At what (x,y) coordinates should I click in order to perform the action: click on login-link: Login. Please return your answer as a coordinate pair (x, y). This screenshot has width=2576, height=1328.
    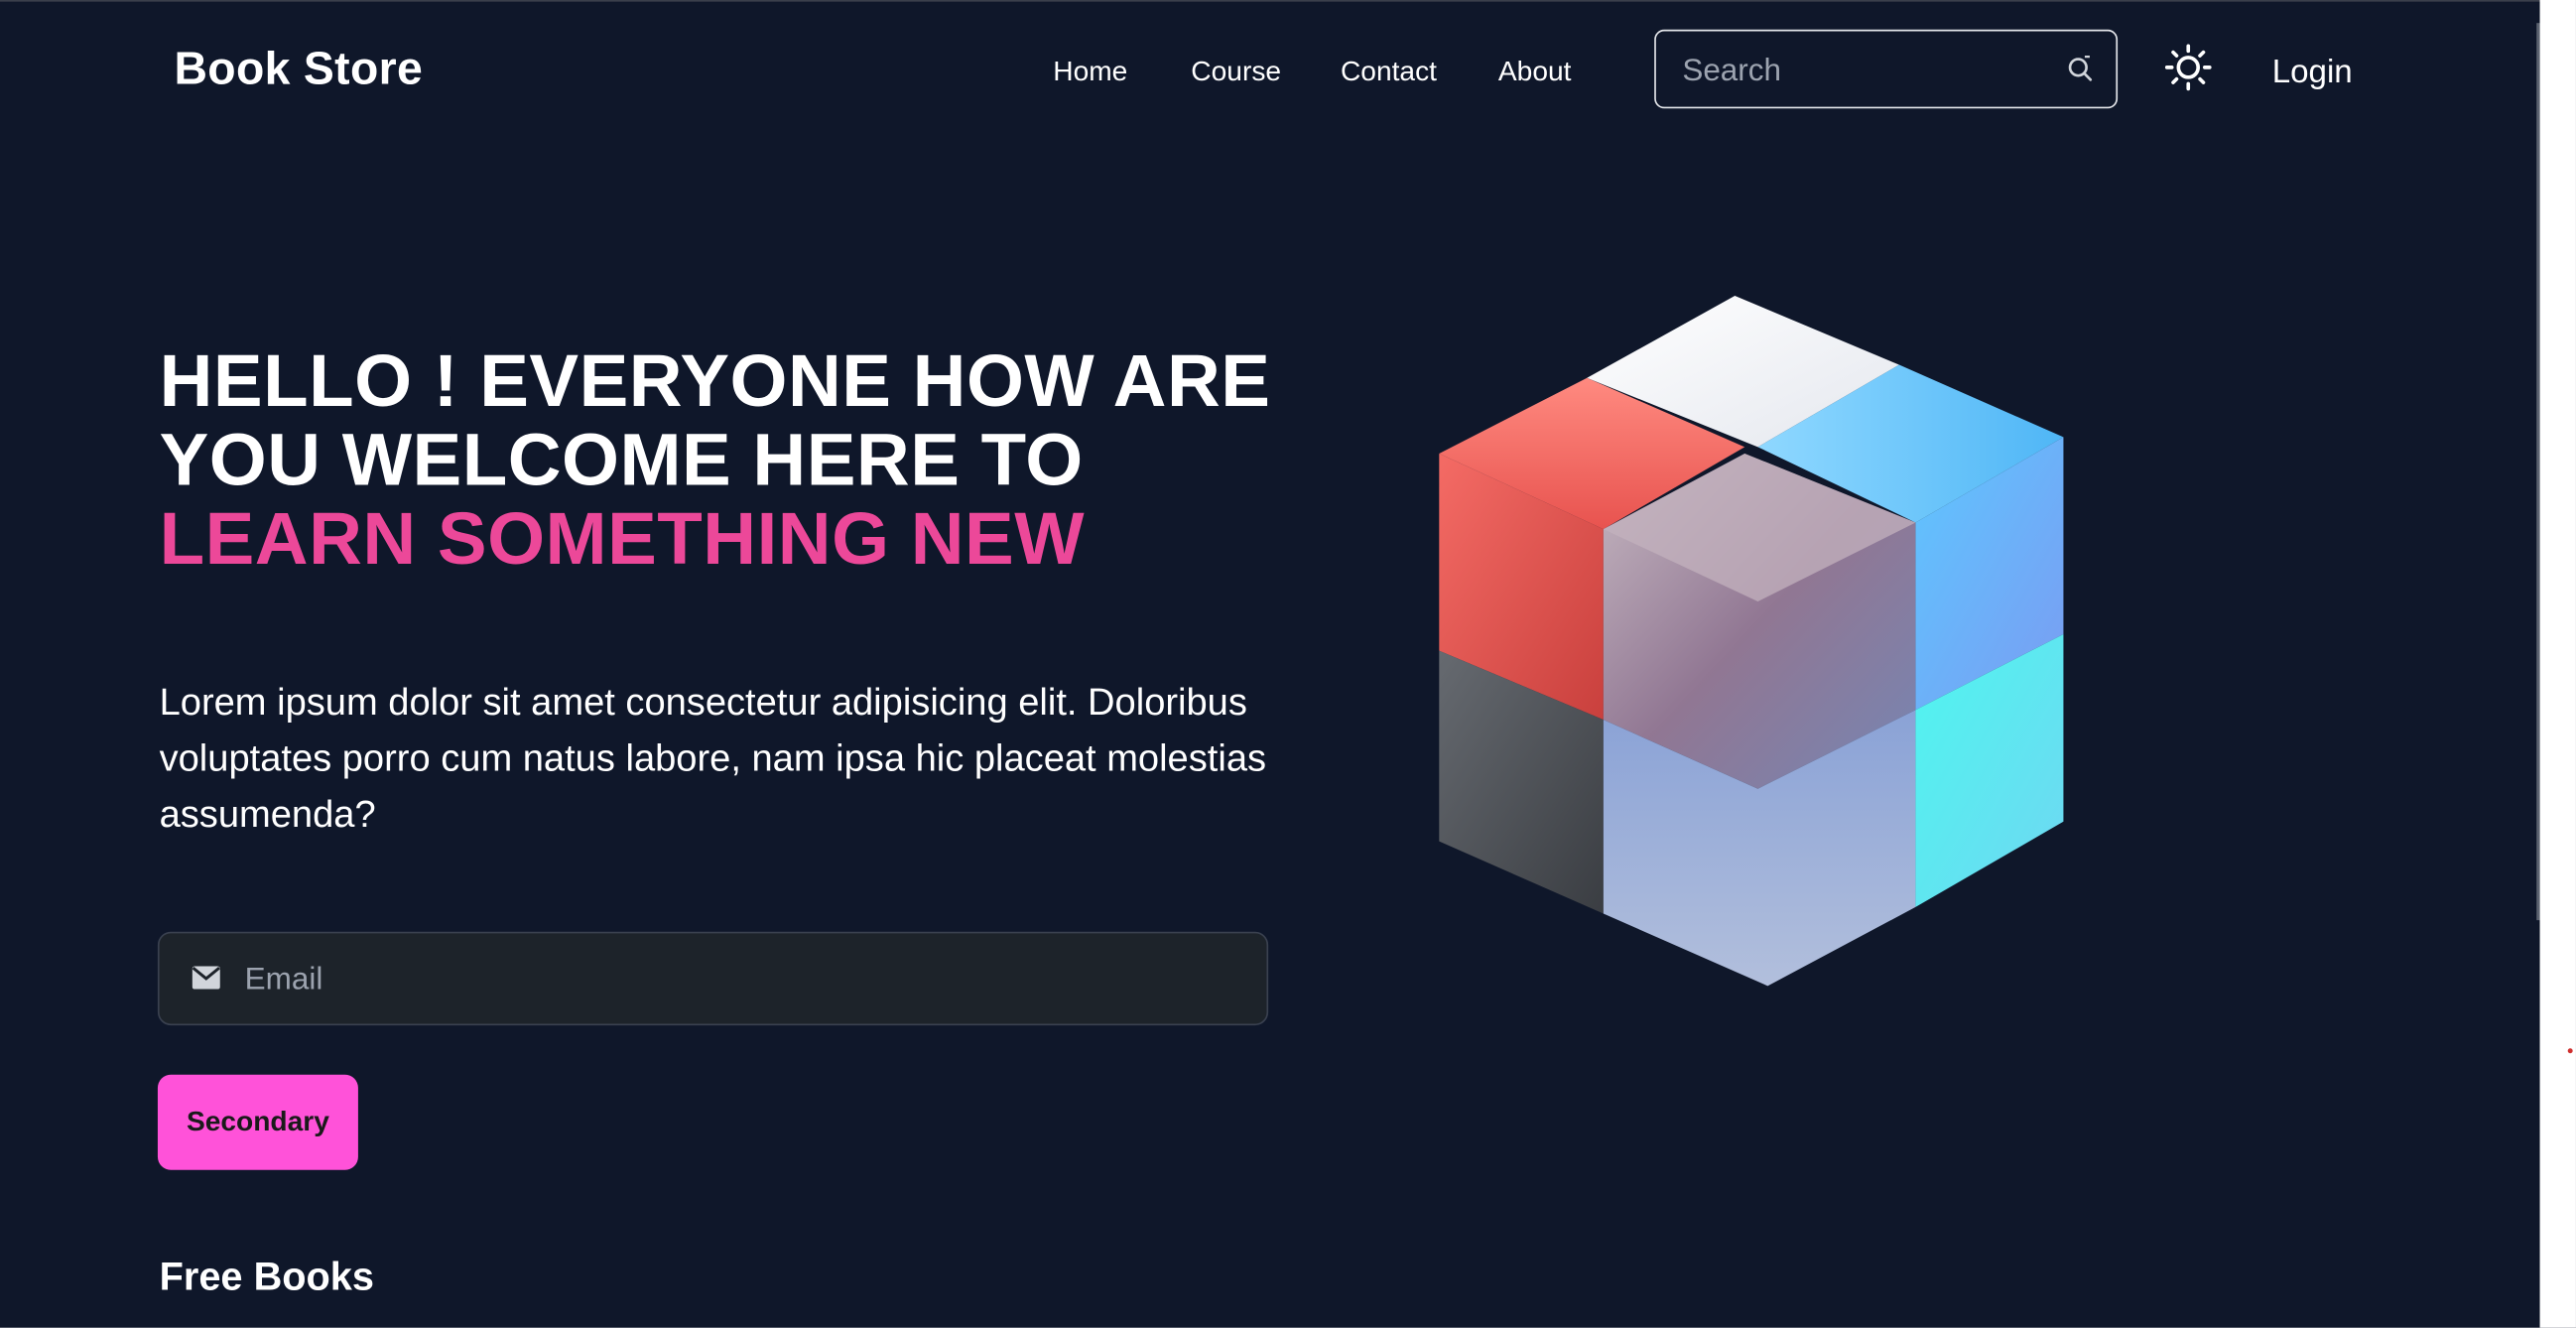
    Looking at the image, I should click on (2313, 74).